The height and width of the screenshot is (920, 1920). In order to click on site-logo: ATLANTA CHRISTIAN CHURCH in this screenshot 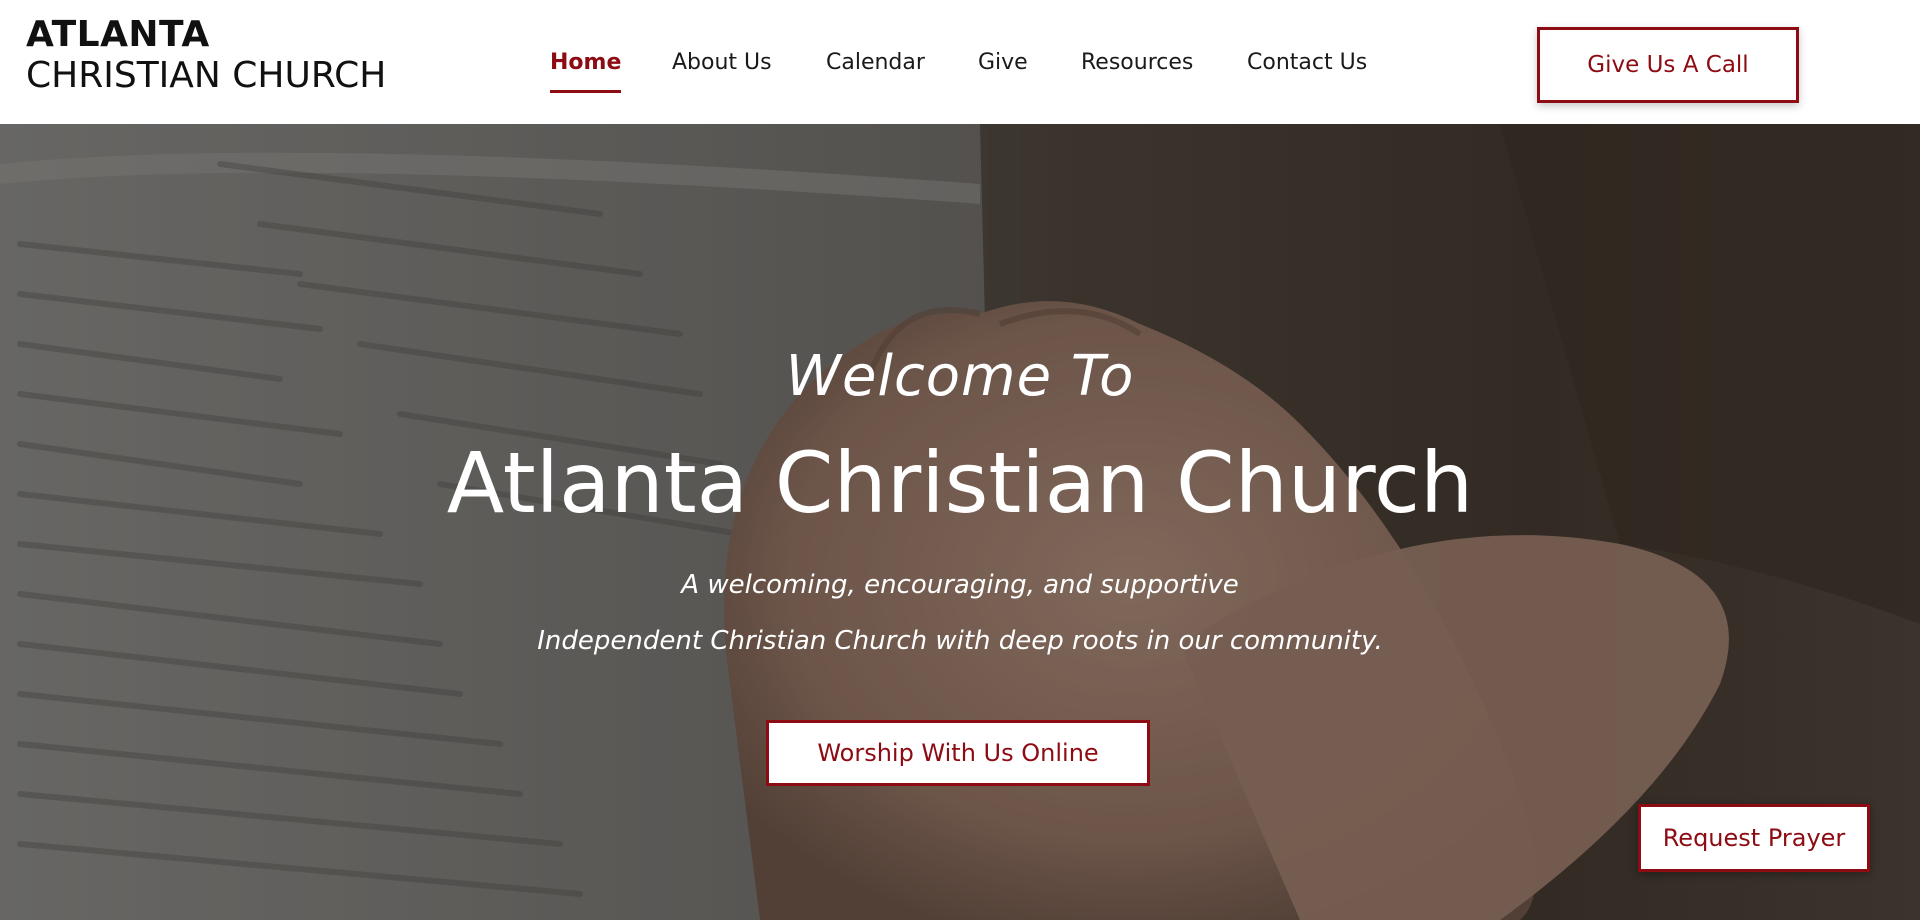, I will do `click(206, 55)`.